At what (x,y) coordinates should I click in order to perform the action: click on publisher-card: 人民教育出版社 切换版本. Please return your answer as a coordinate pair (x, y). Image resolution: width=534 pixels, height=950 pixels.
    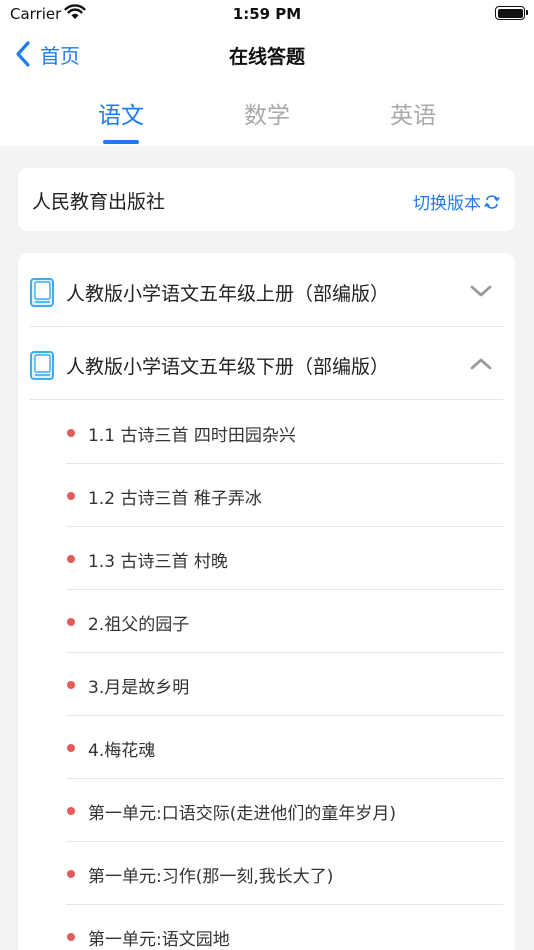
    Looking at the image, I should click on (266, 199).